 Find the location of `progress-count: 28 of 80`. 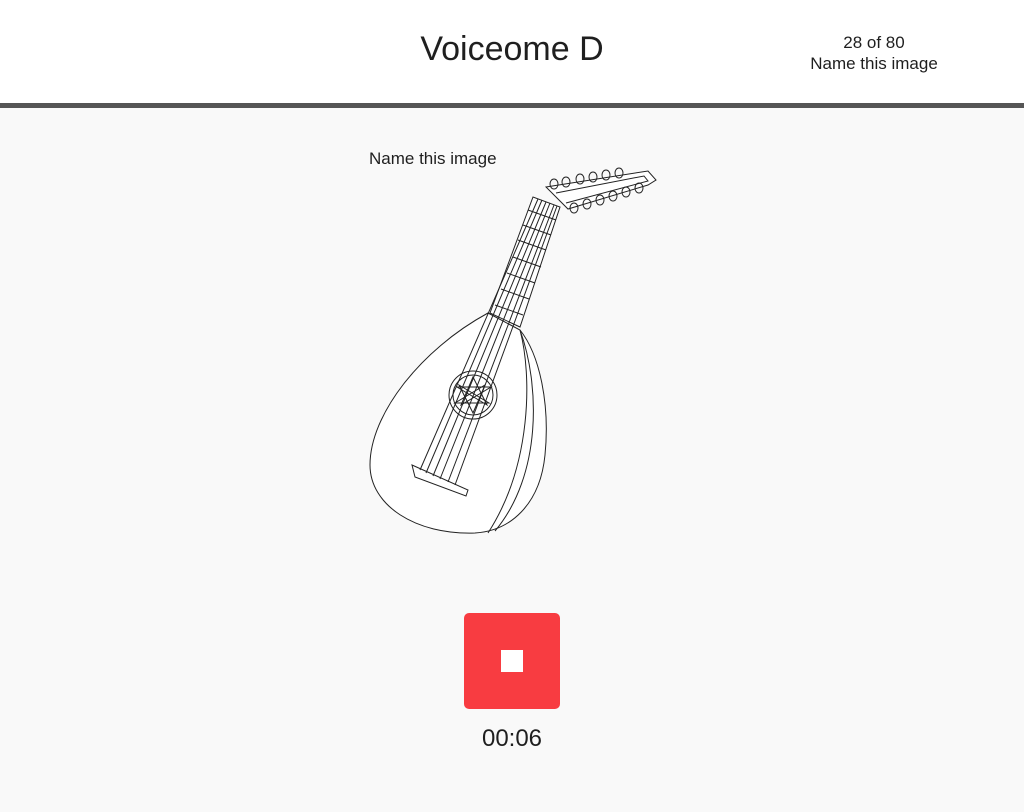

progress-count: 28 of 80 is located at coordinates (874, 42).